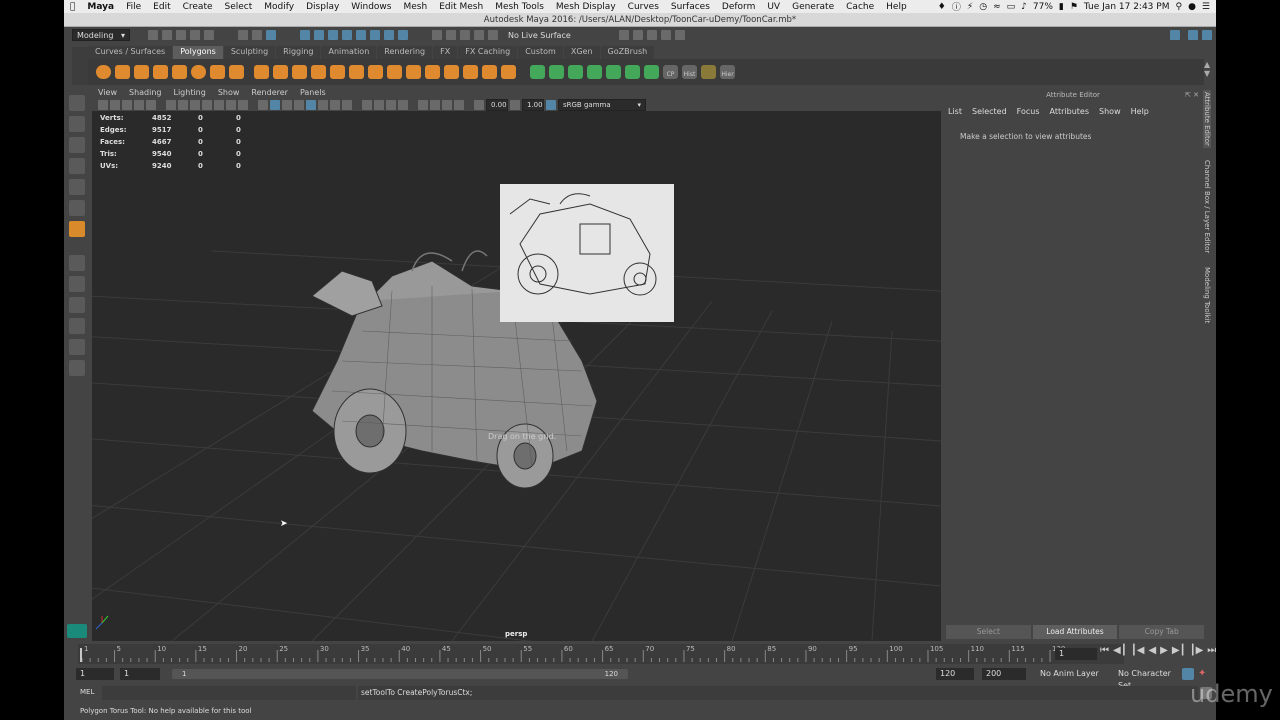  I want to click on uv-unfold-icon, so click(651, 72).